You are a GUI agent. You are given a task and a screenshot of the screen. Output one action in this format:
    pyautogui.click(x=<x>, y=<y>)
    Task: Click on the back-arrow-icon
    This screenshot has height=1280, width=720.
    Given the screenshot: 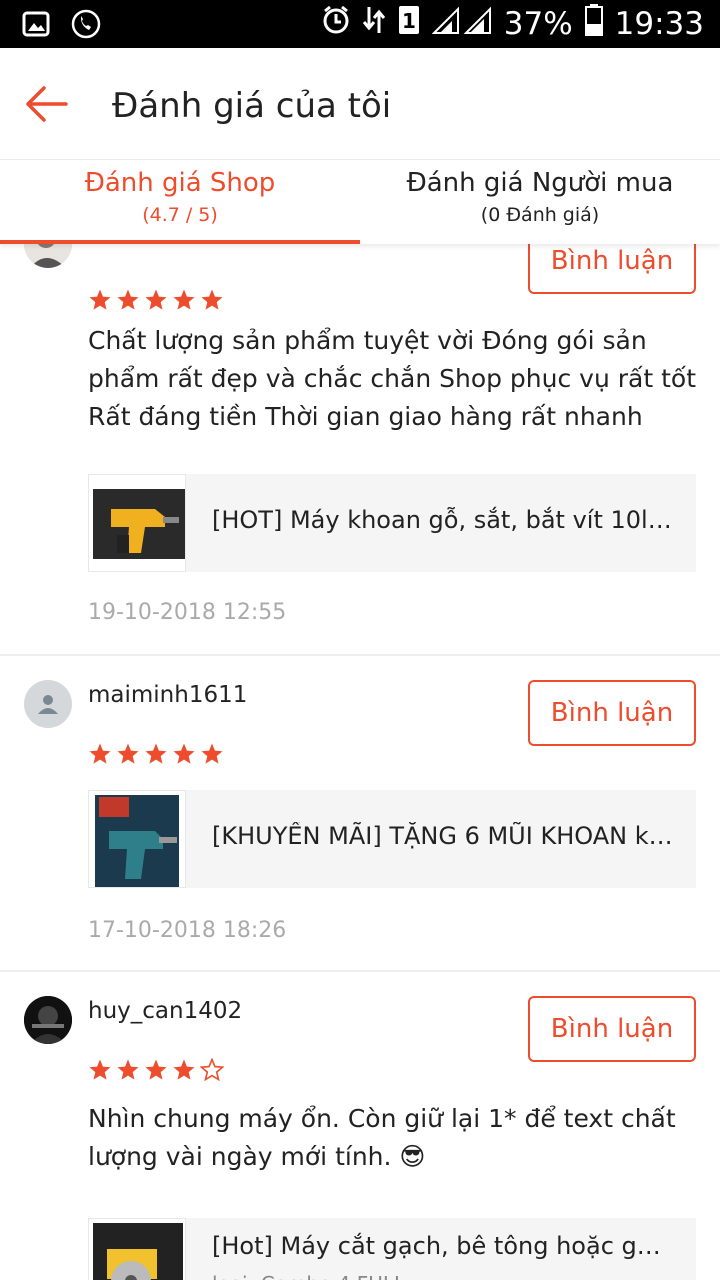 What is the action you would take?
    pyautogui.click(x=47, y=104)
    